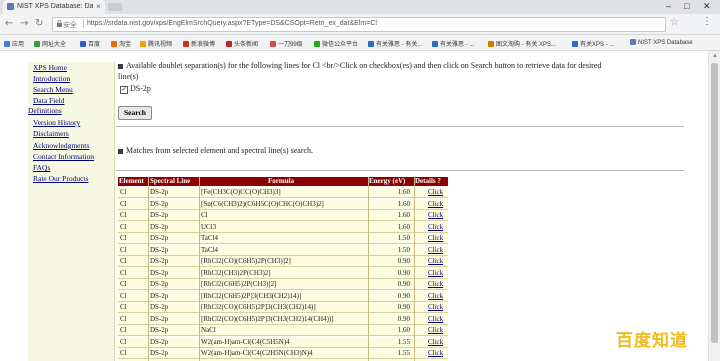  Describe the element at coordinates (51, 133) in the screenshot. I see `sidebar-item-disclaimers: Disclaimers` at that location.